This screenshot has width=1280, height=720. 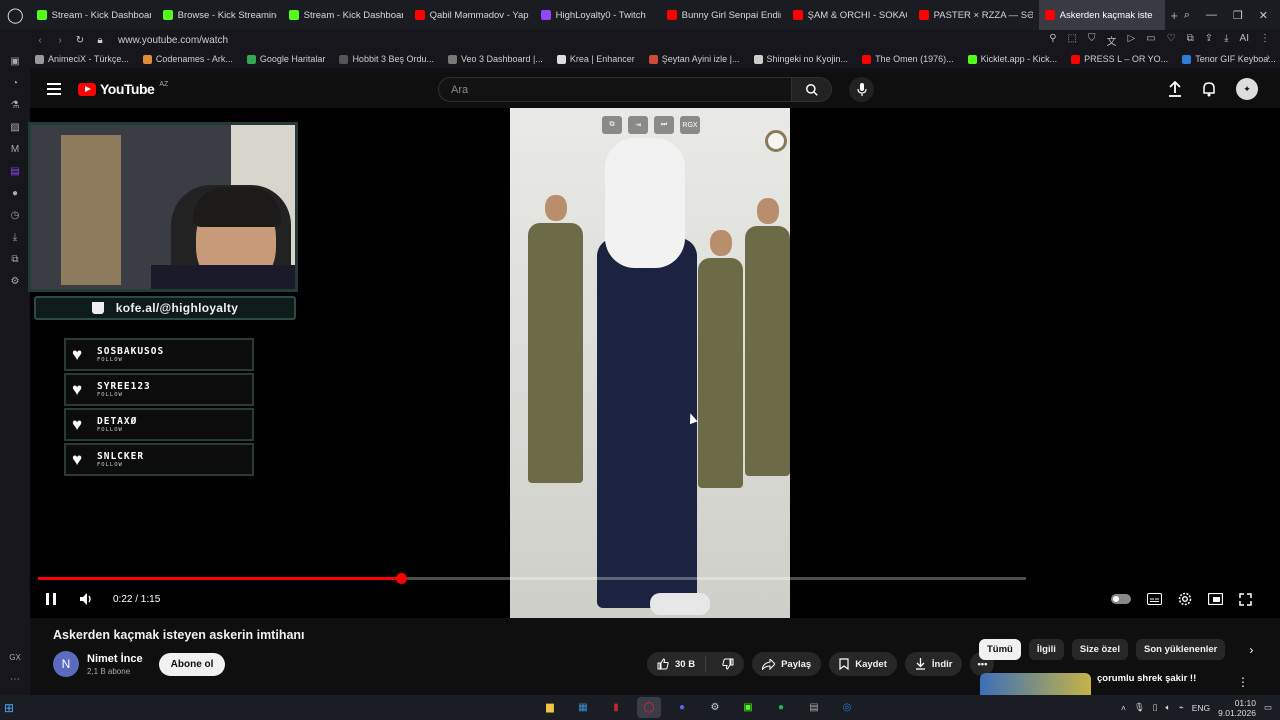 What do you see at coordinates (812, 89) in the screenshot?
I see `search-button` at bounding box center [812, 89].